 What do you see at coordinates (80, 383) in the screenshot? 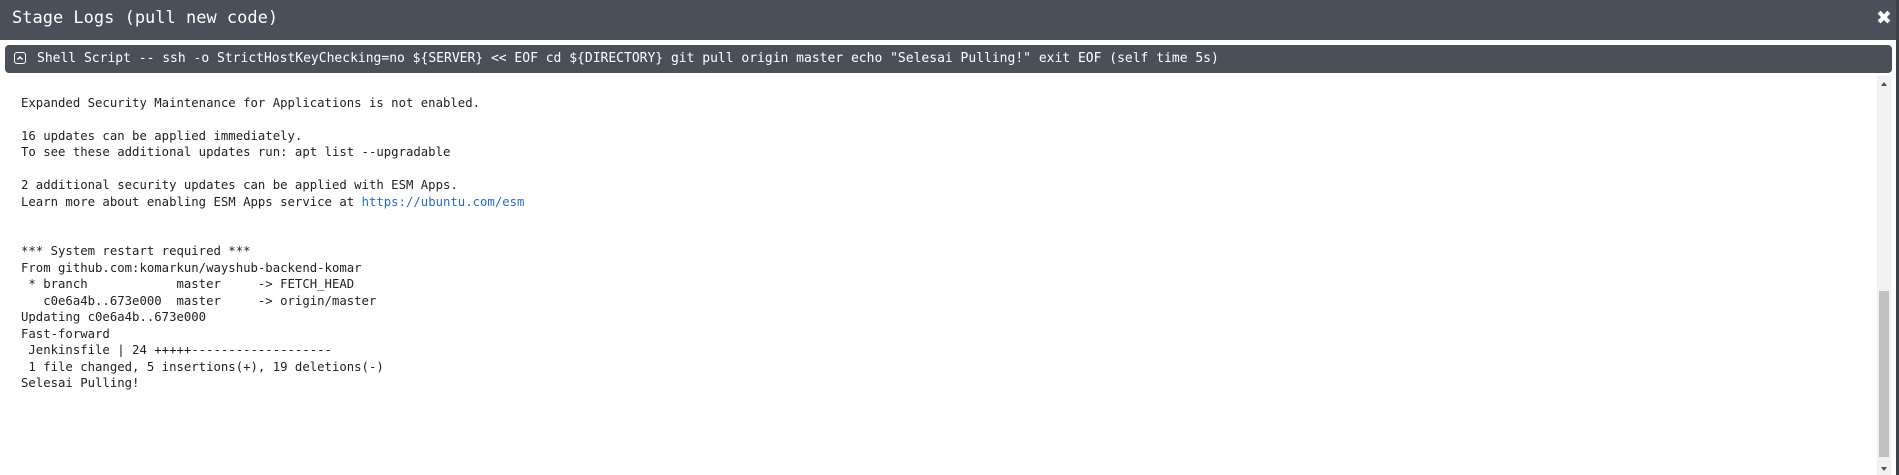
I see `log-line: Selesai Pulling!` at bounding box center [80, 383].